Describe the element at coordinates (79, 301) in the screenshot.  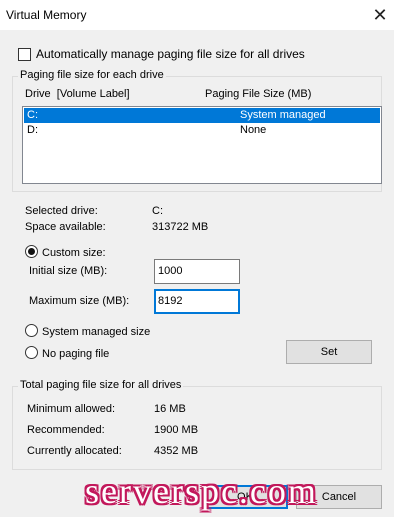
I see `maximum-size-label: Maximum size (MB):` at that location.